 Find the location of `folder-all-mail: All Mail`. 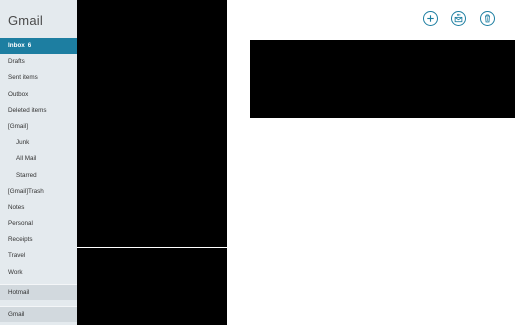

folder-all-mail: All Mail is located at coordinates (38, 159).